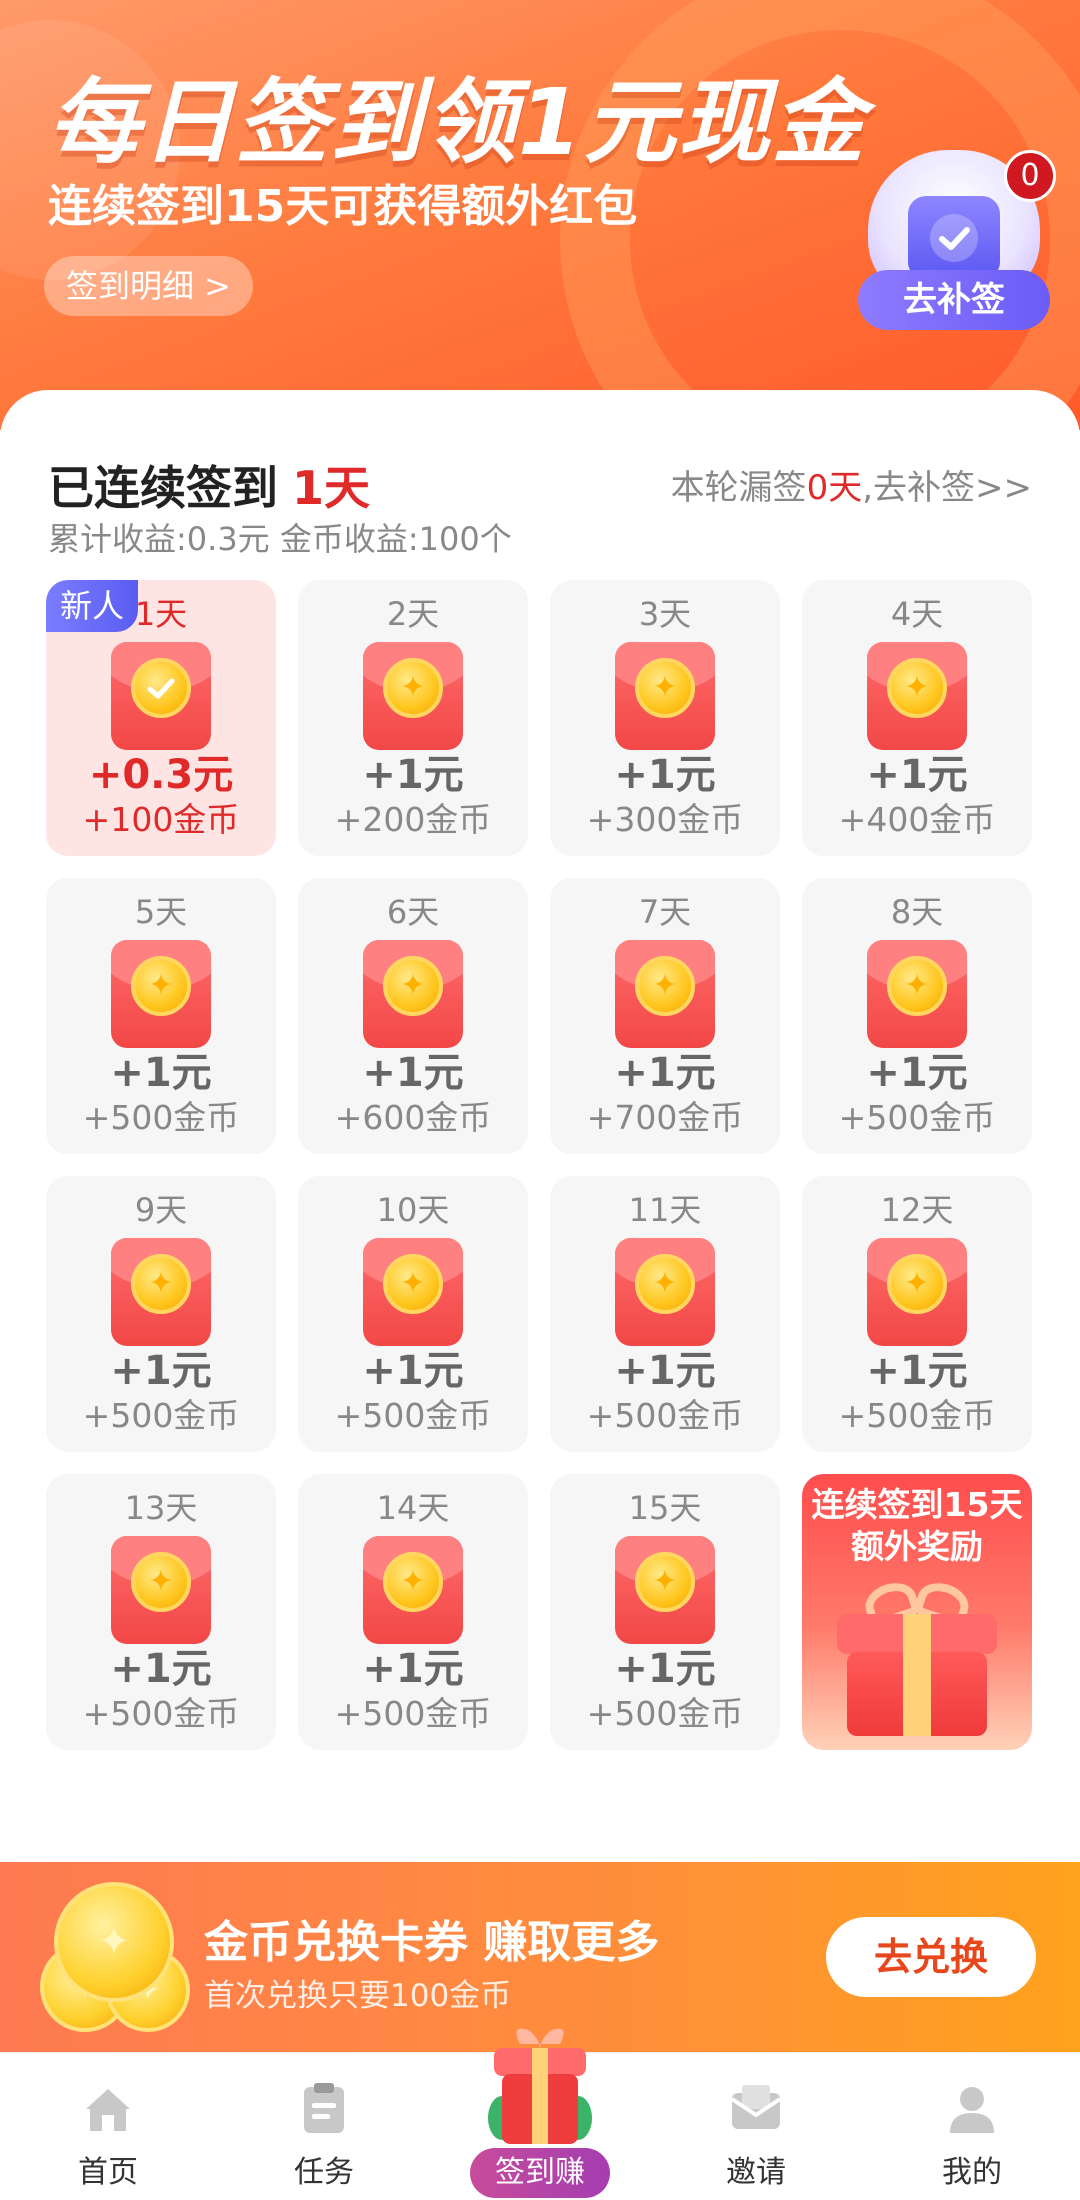  Describe the element at coordinates (324, 2109) in the screenshot. I see `clipboard-icon` at that location.